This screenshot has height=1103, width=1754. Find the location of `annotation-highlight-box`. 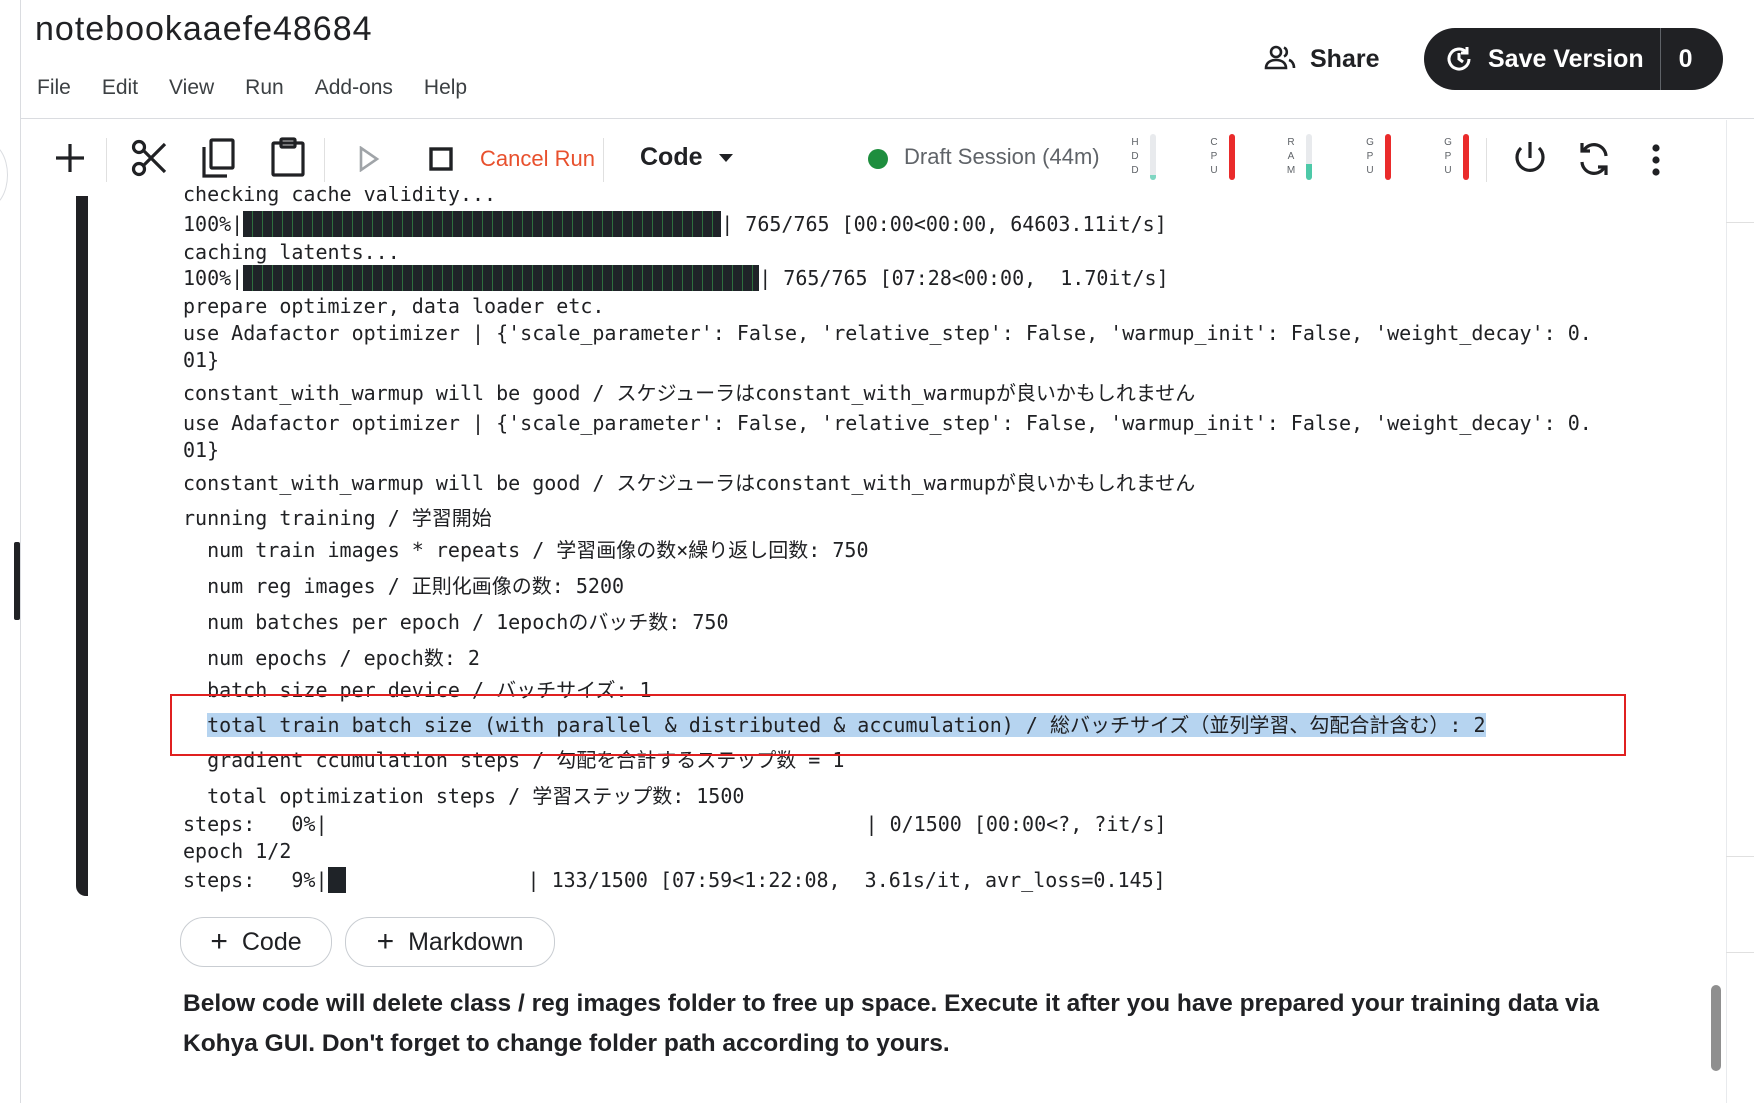

annotation-highlight-box is located at coordinates (898, 725).